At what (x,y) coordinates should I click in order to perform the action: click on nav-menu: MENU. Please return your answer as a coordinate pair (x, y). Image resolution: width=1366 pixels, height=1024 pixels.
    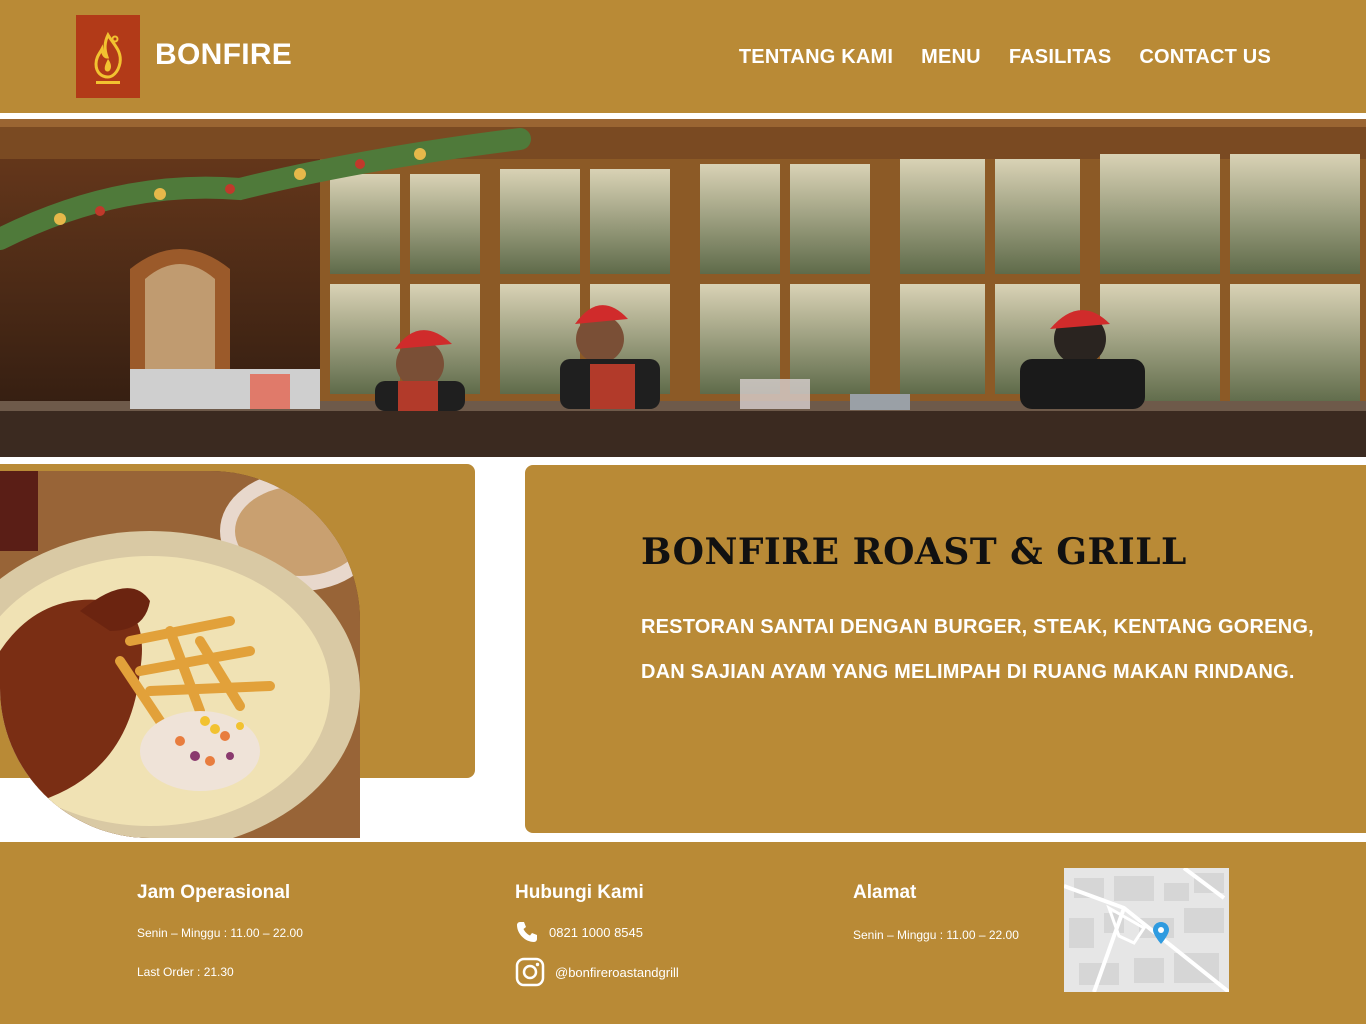
    Looking at the image, I should click on (951, 57).